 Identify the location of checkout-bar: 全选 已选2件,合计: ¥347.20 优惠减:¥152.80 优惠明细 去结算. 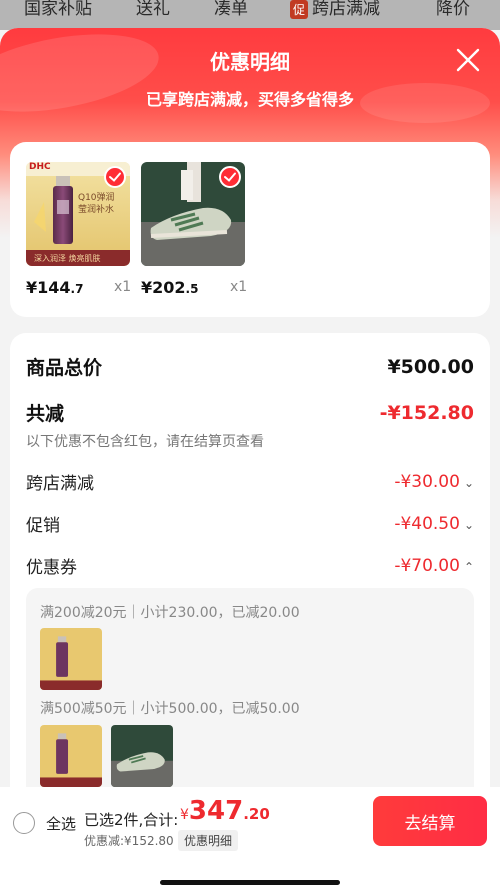
(250, 841).